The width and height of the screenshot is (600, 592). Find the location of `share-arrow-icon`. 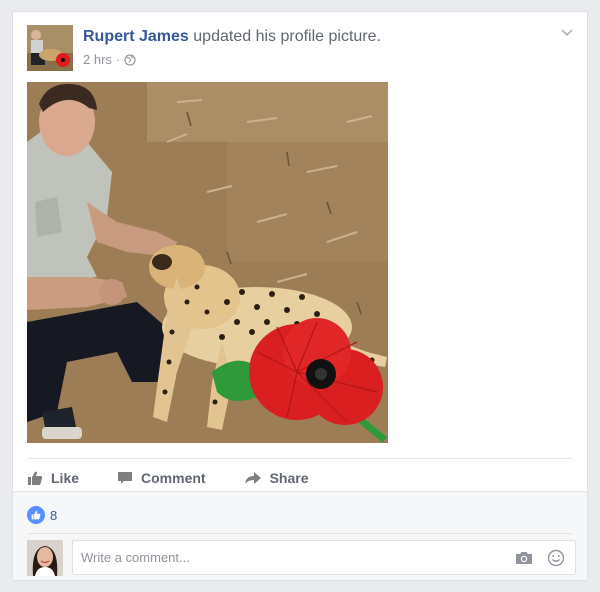

share-arrow-icon is located at coordinates (252, 478).